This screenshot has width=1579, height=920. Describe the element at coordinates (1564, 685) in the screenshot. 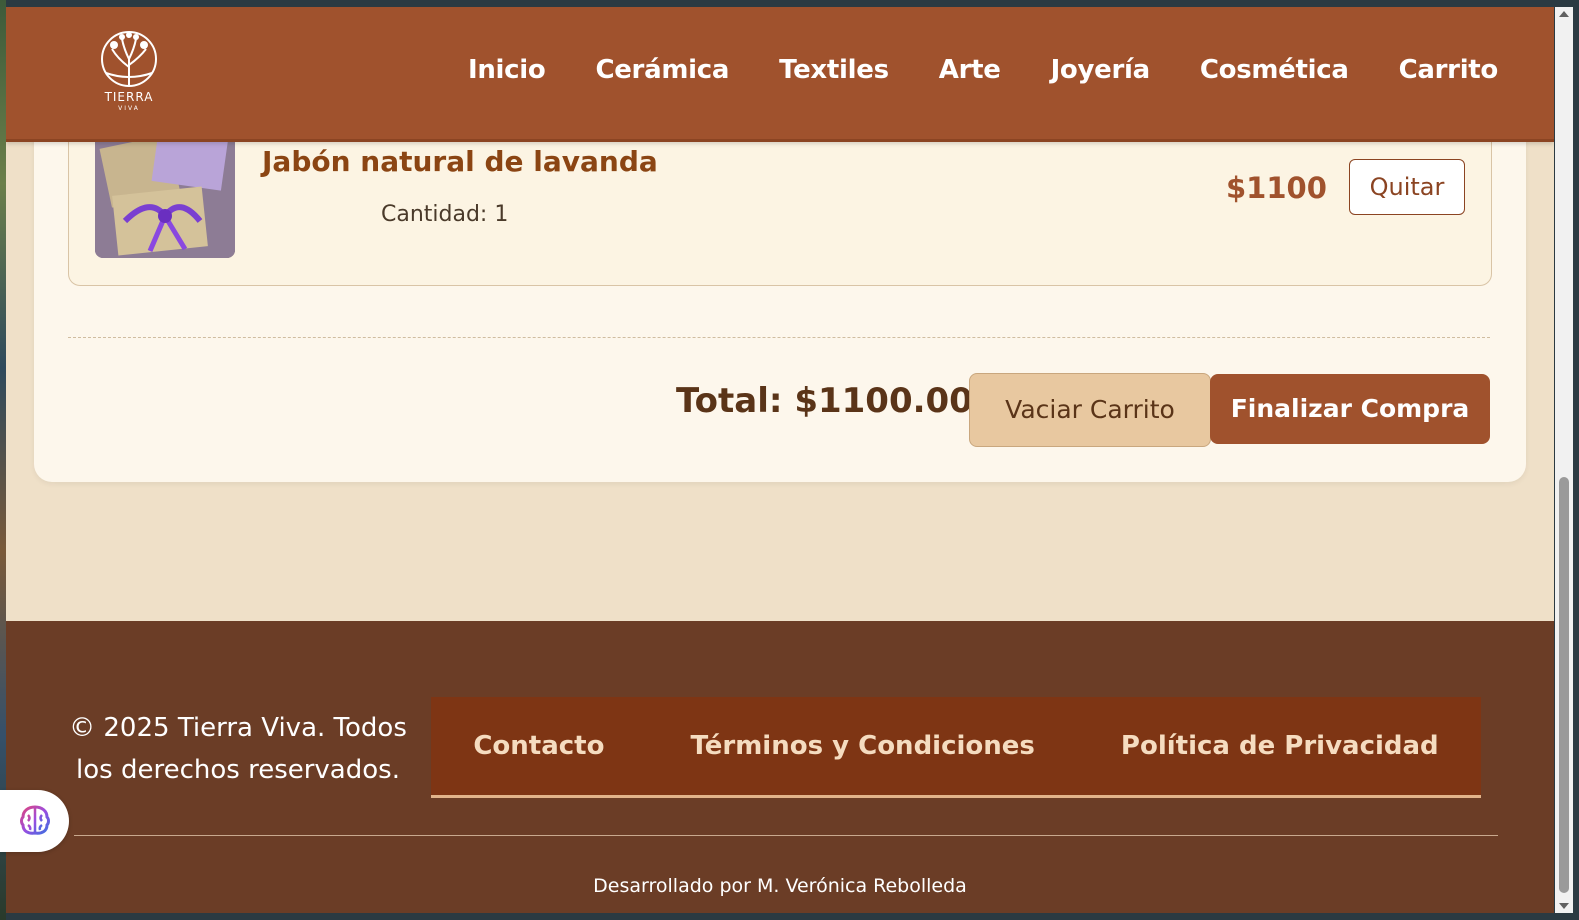

I see `scroll-thumb` at that location.